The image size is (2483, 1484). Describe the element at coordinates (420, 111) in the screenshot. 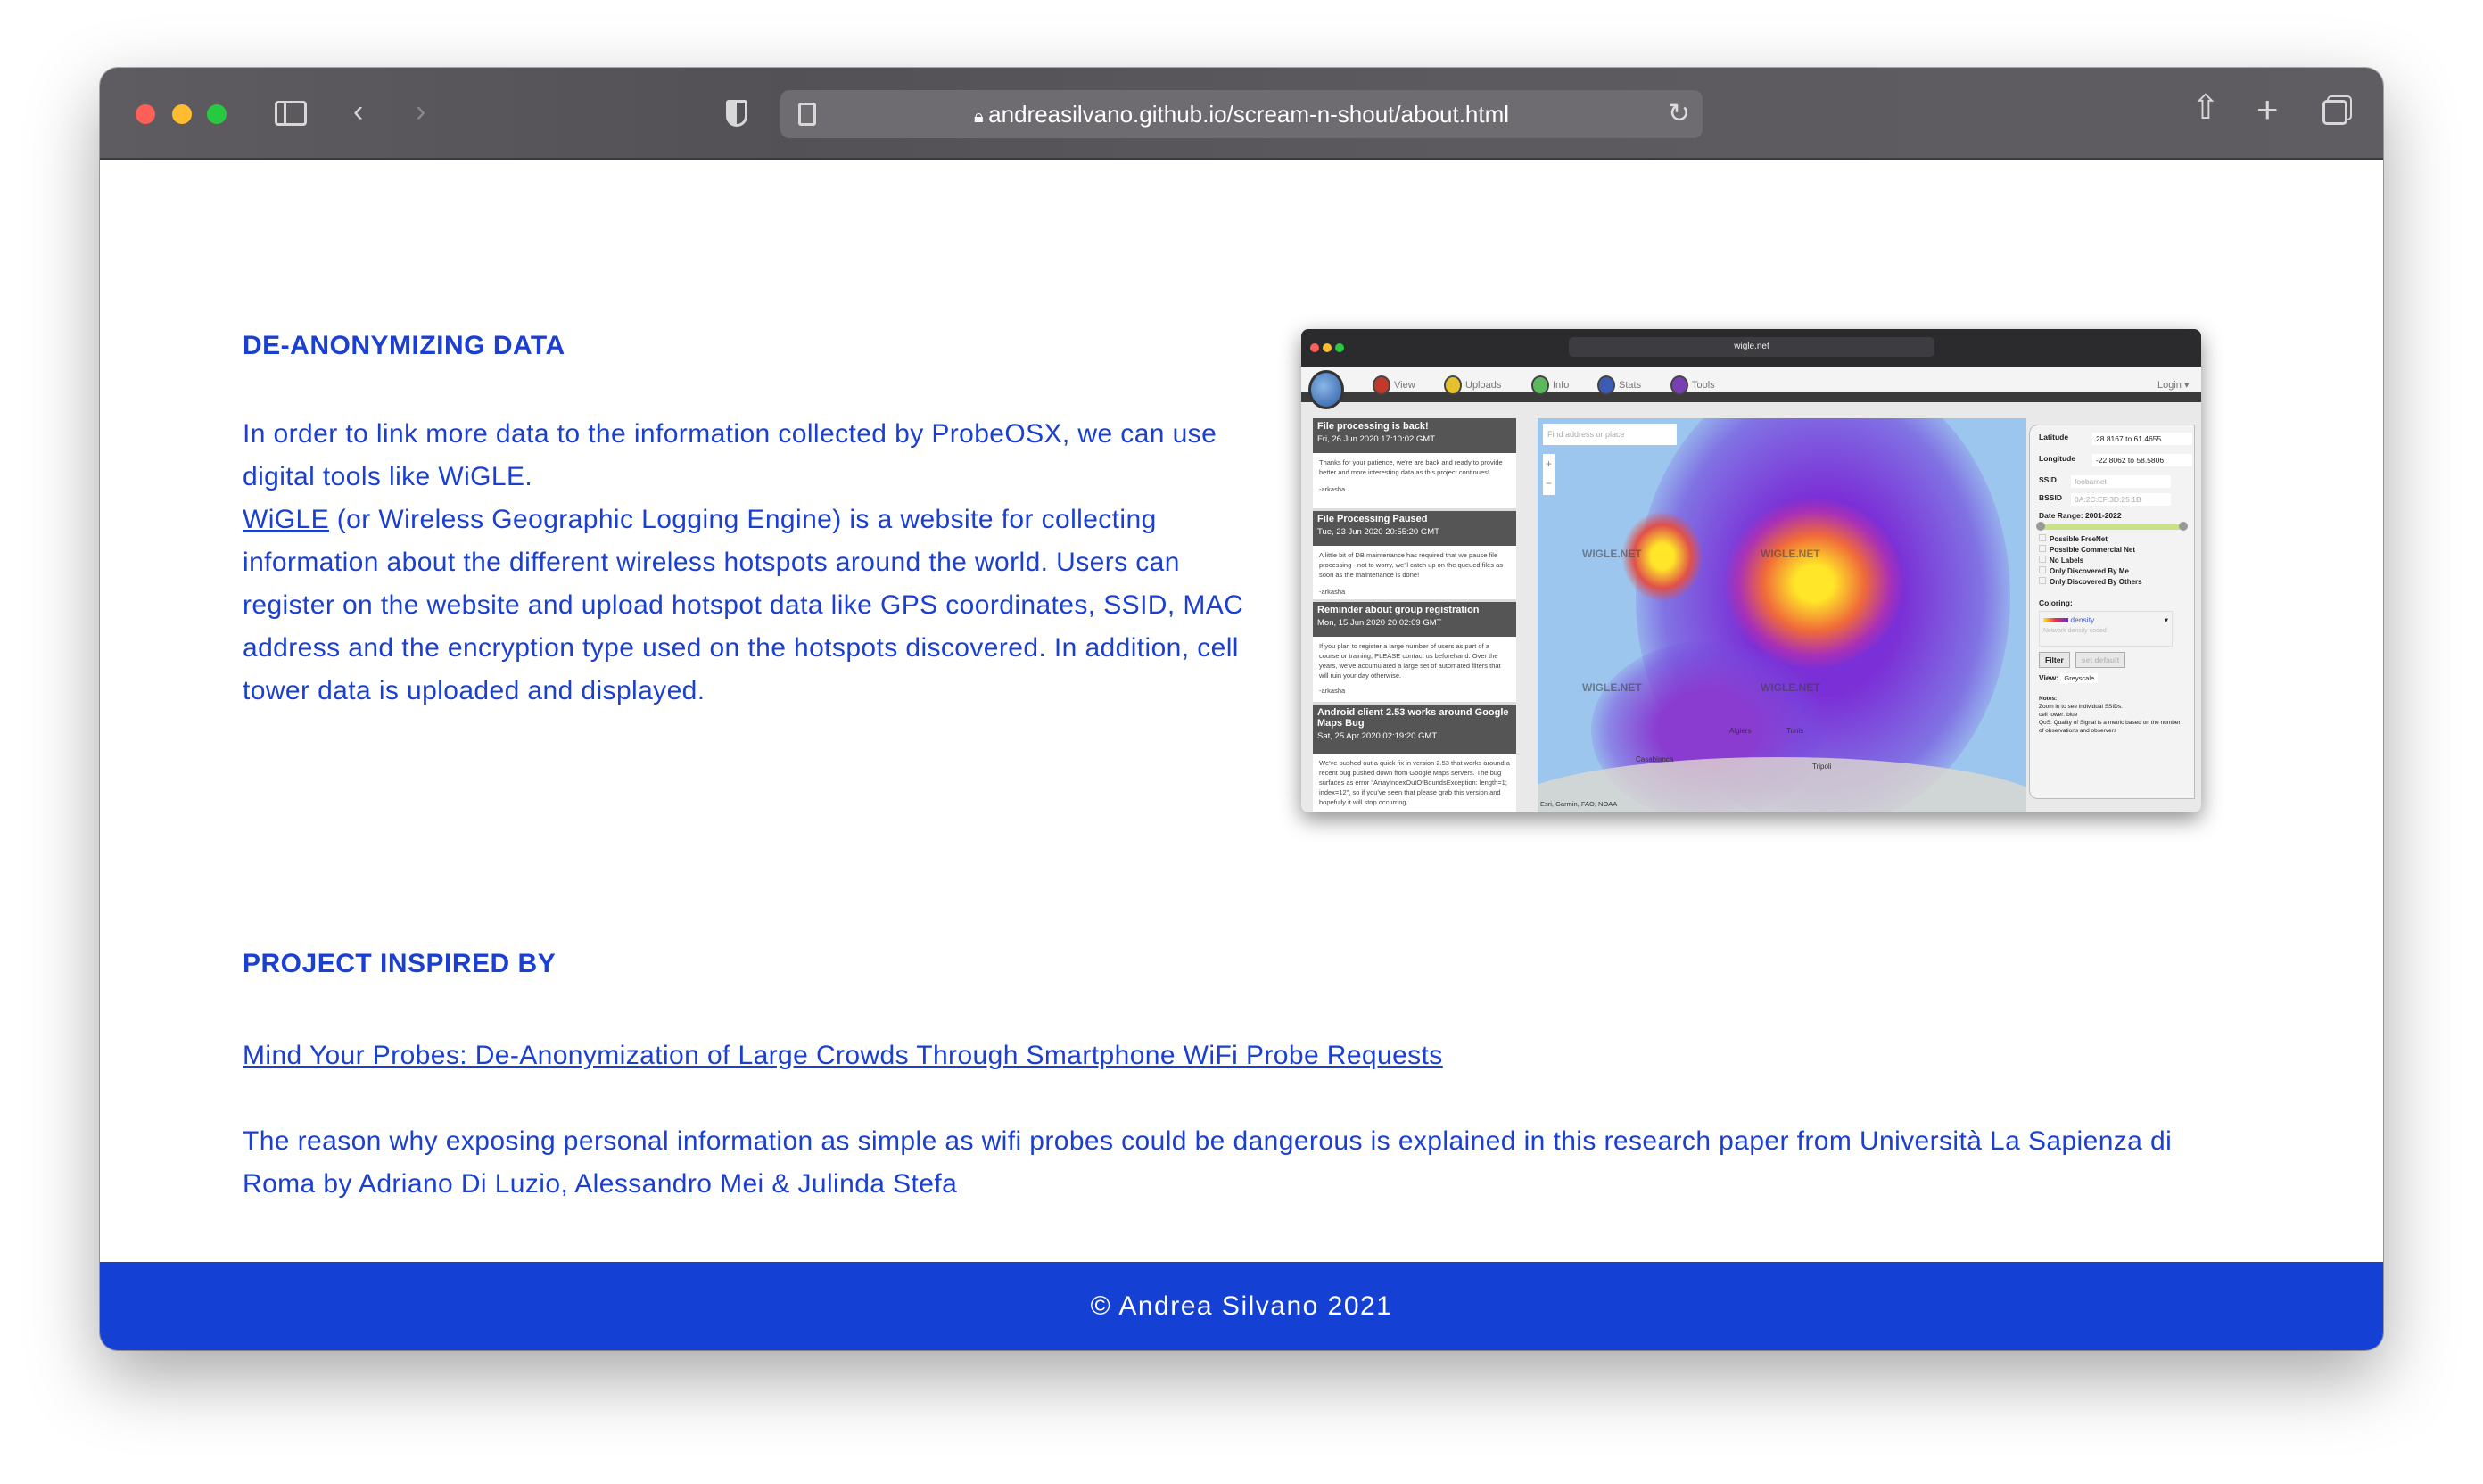

I see `forward-icon: ›` at that location.